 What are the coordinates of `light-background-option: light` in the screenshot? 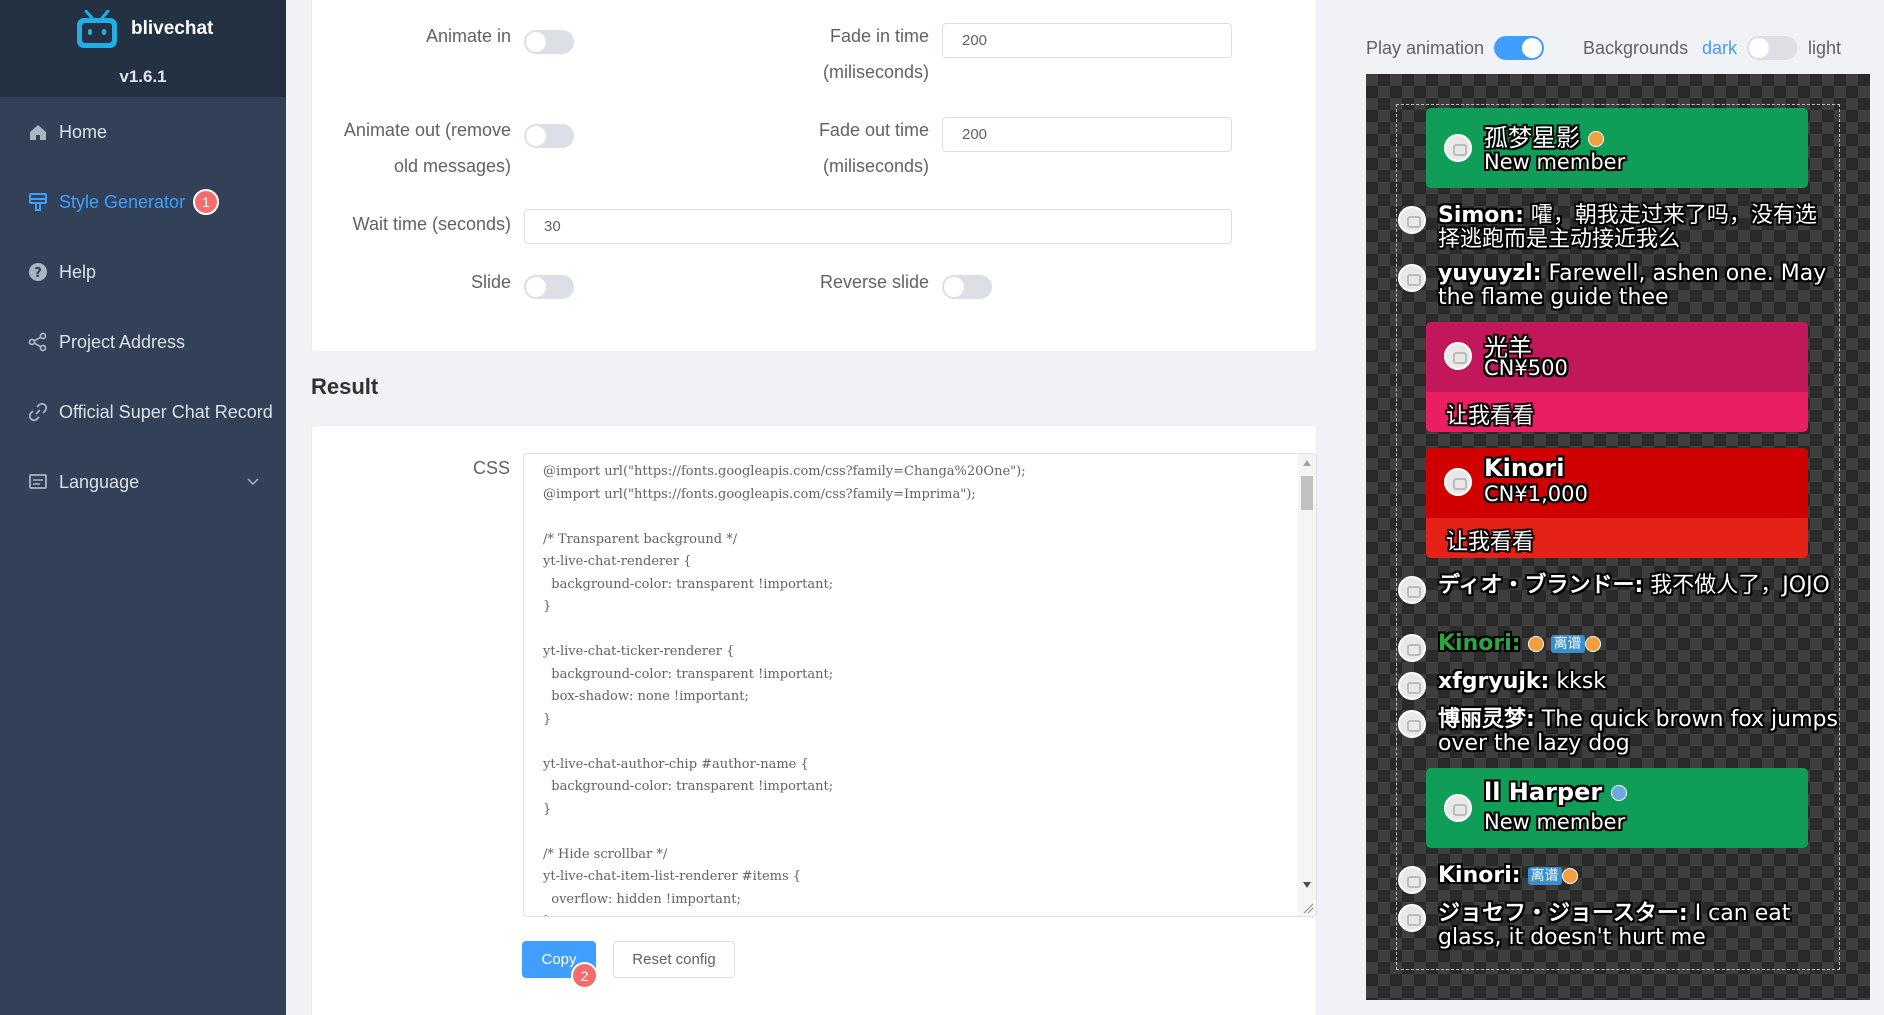 It's located at (1824, 48).